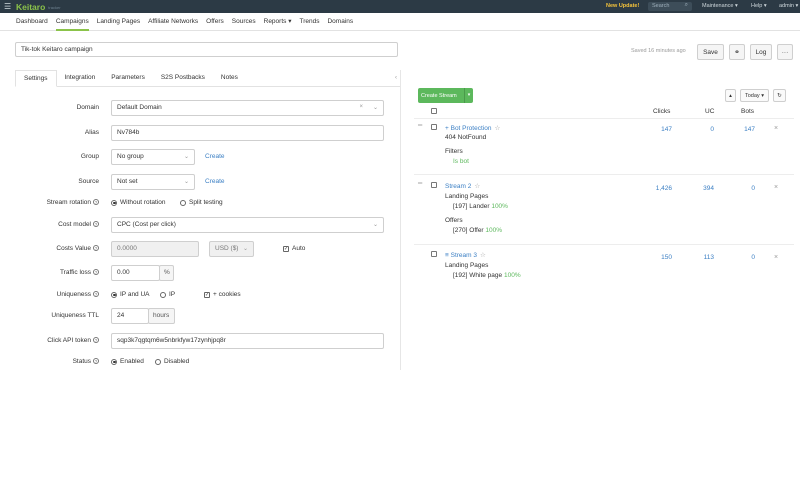  I want to click on currency-select: USD ($) ⌄, so click(231, 249).